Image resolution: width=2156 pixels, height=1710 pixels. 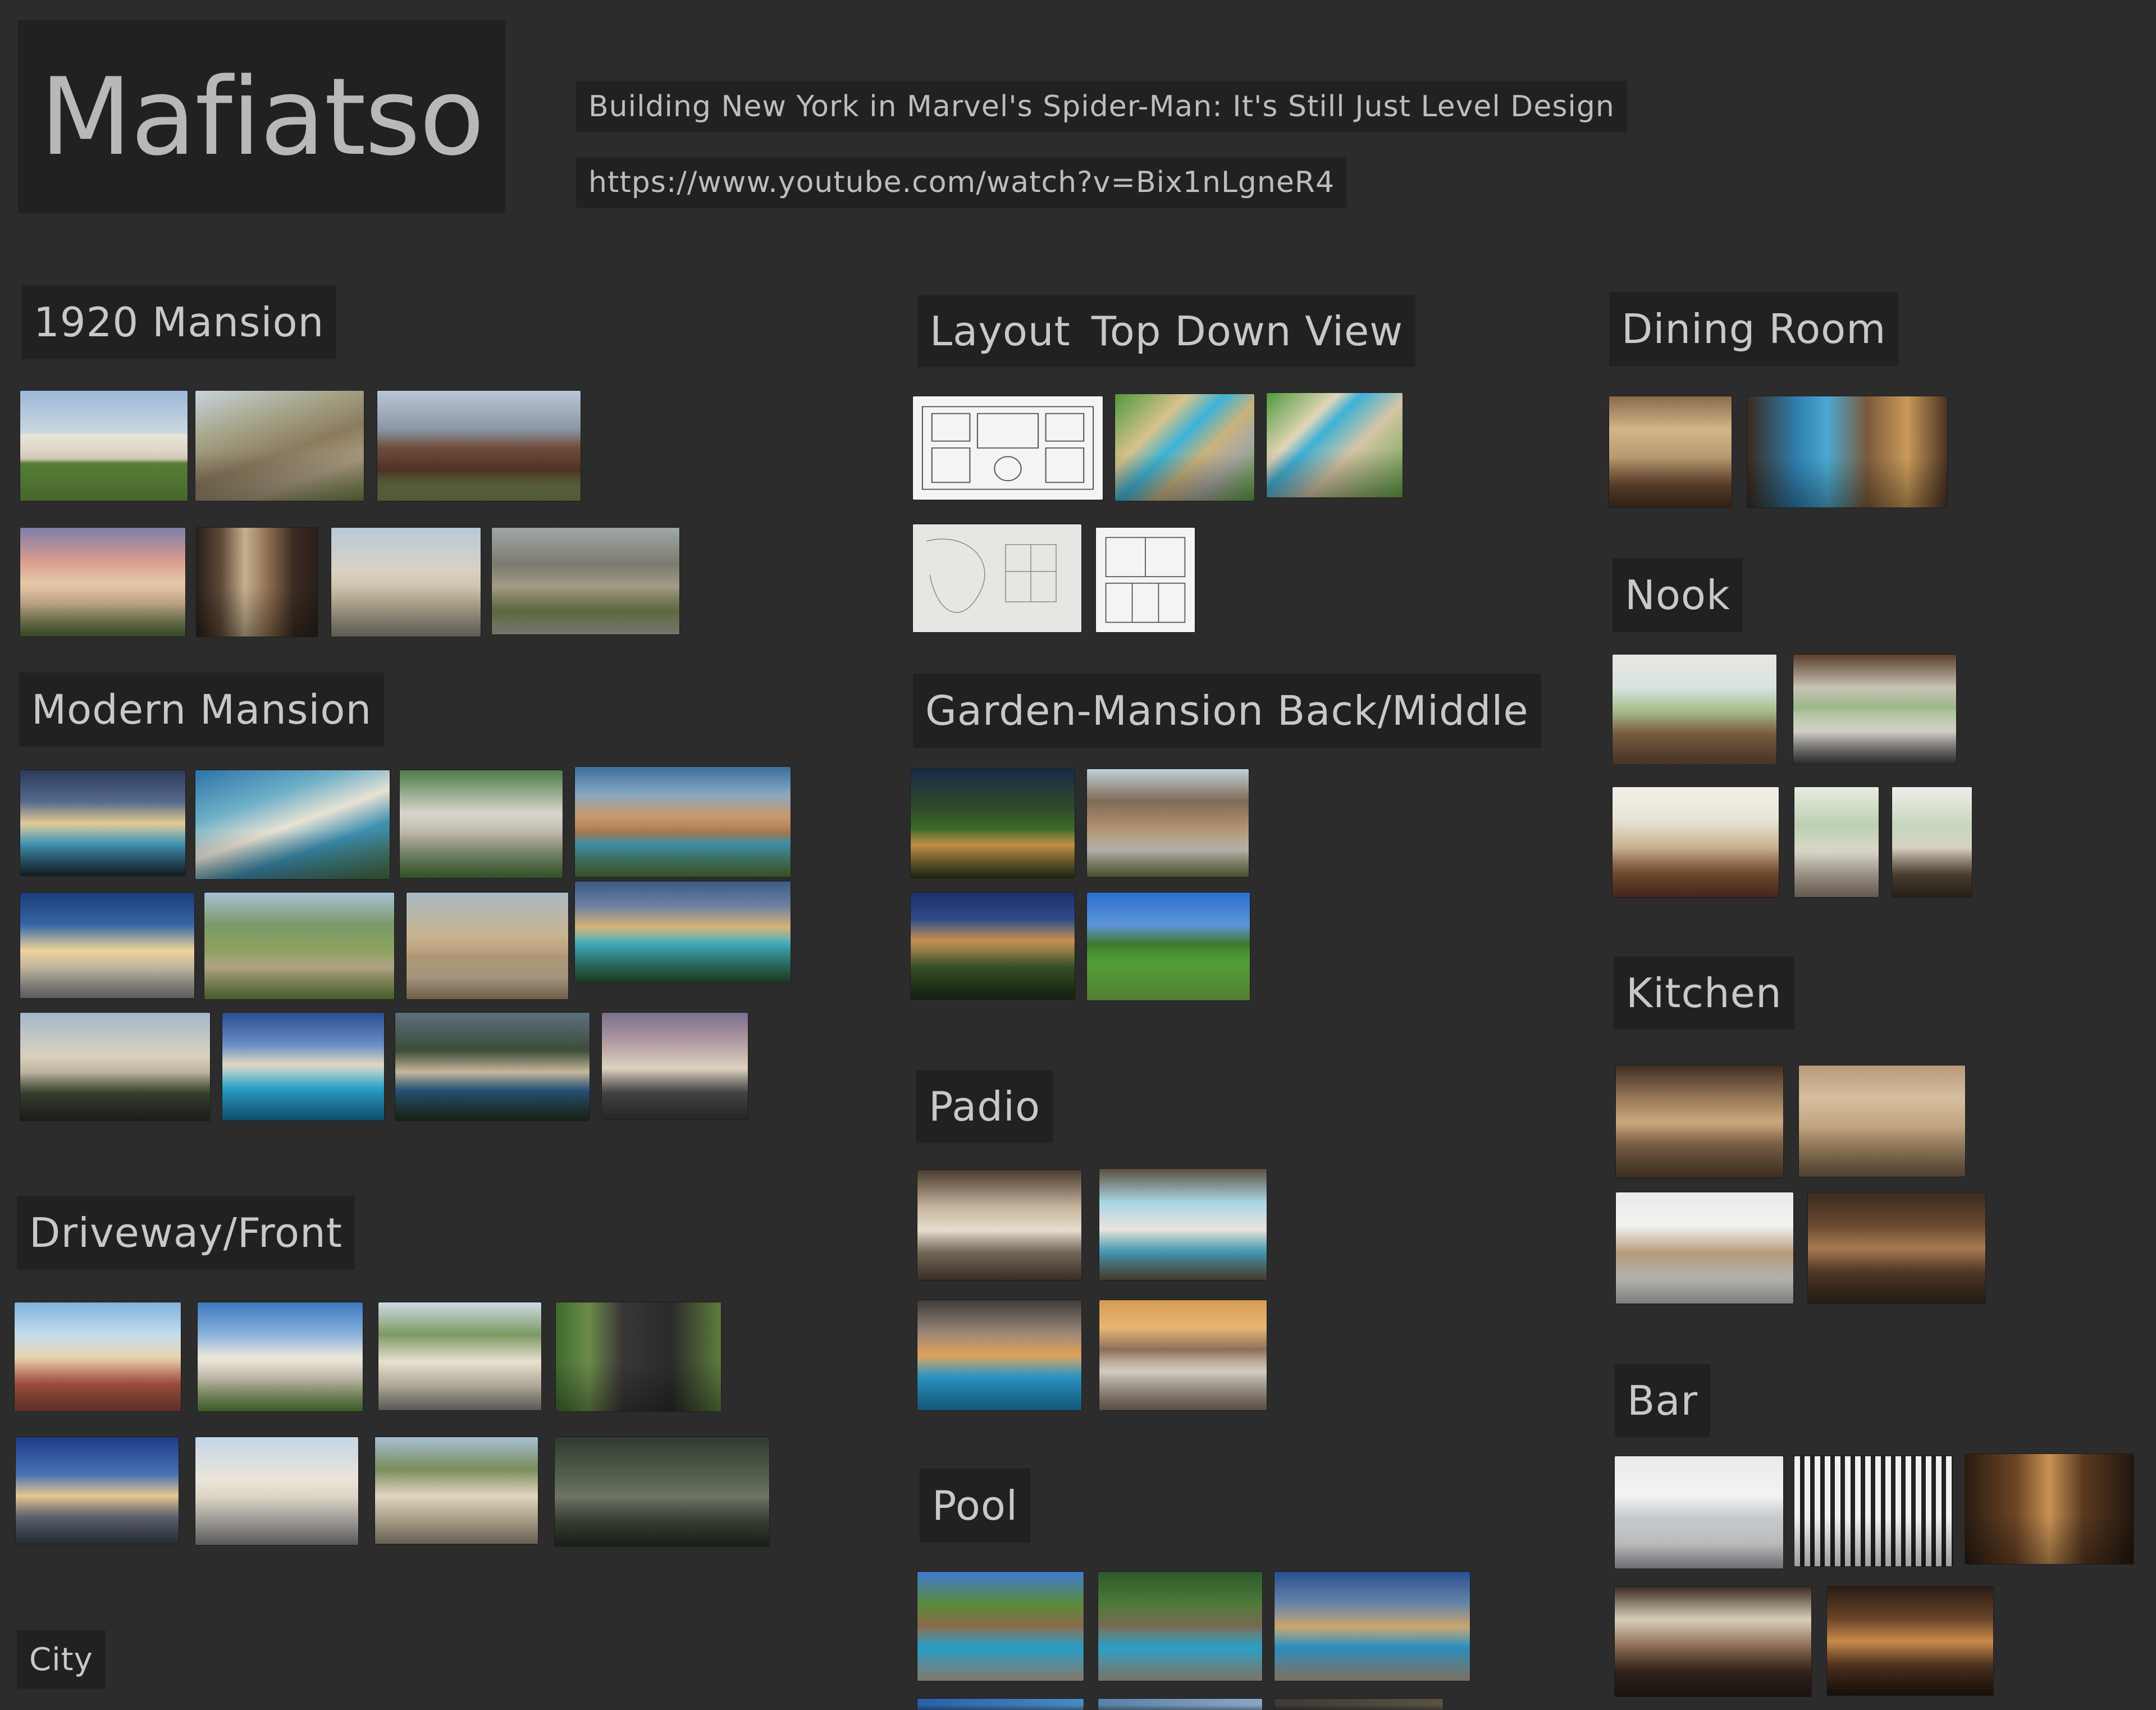 What do you see at coordinates (61, 1659) in the screenshot?
I see `label-city: City` at bounding box center [61, 1659].